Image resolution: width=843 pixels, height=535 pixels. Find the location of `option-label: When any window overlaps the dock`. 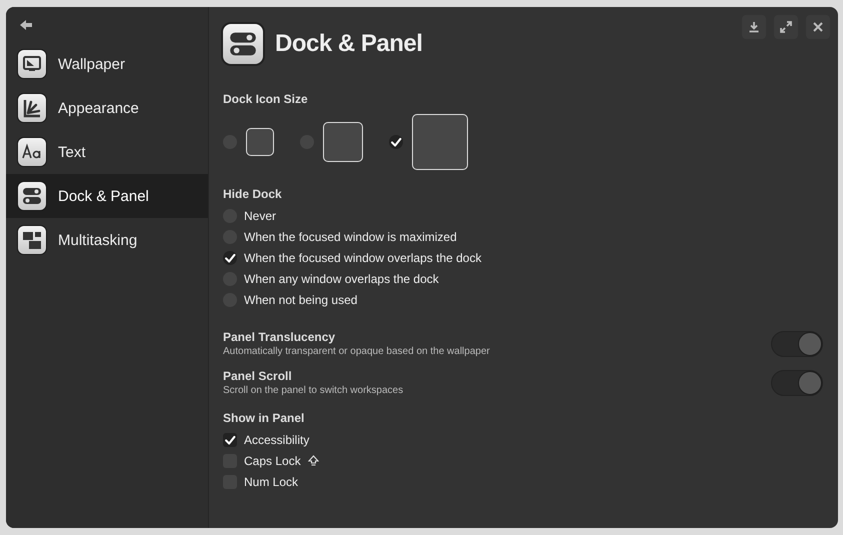

option-label: When any window overlaps the dock is located at coordinates (341, 279).